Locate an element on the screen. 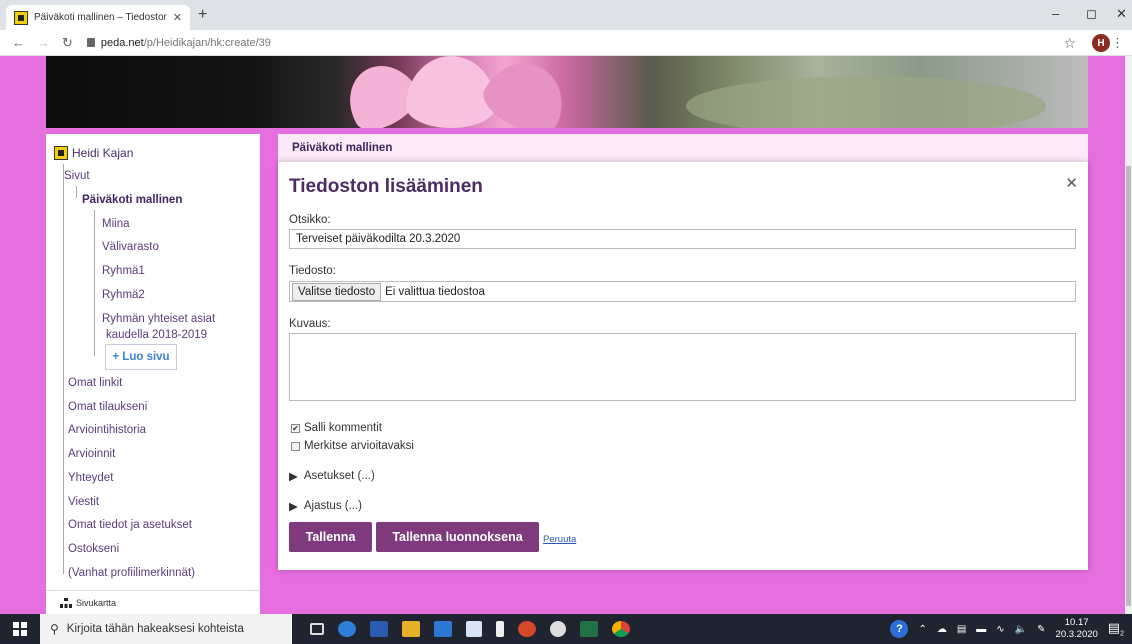 Image resolution: width=1132 pixels, height=644 pixels. settings-label: Asetukset (...) is located at coordinates (339, 476).